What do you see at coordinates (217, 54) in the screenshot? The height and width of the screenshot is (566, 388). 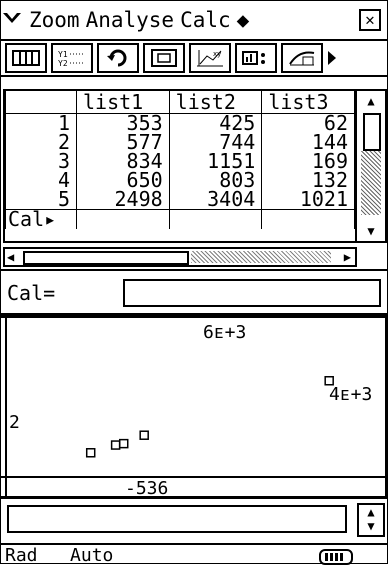 I see `svg-text: xy` at bounding box center [217, 54].